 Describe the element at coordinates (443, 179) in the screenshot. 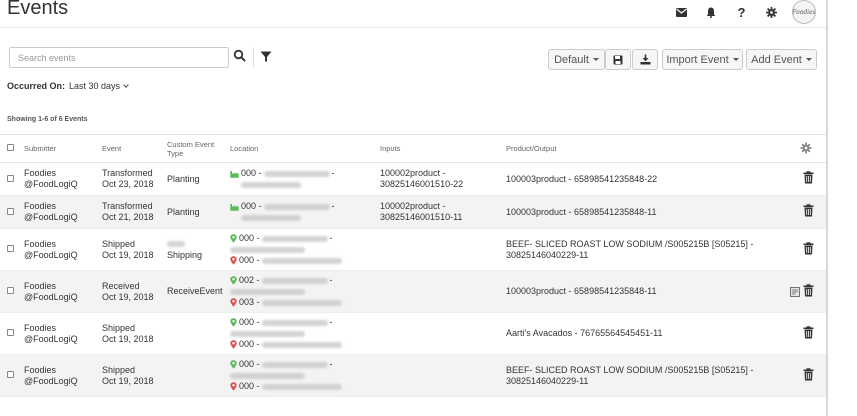

I see `inputs-cell: 100002product -30825146001510-22` at that location.